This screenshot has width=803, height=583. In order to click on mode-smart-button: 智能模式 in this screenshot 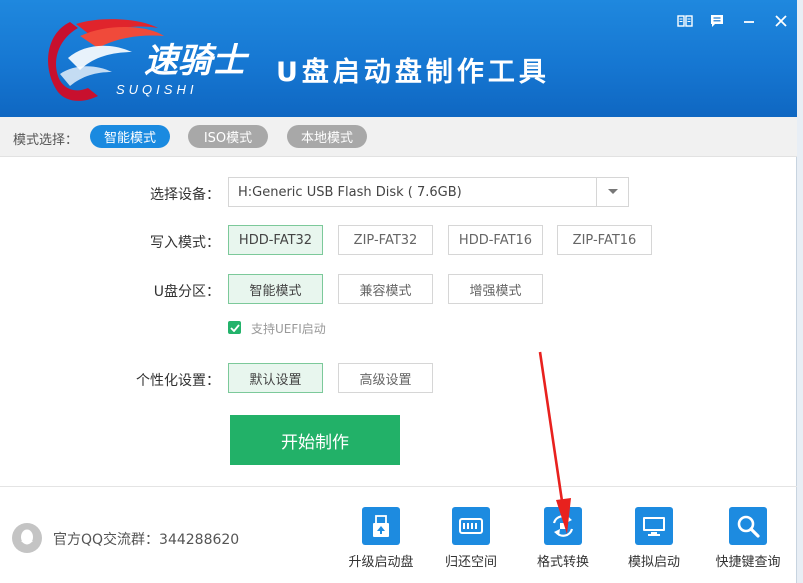, I will do `click(130, 136)`.